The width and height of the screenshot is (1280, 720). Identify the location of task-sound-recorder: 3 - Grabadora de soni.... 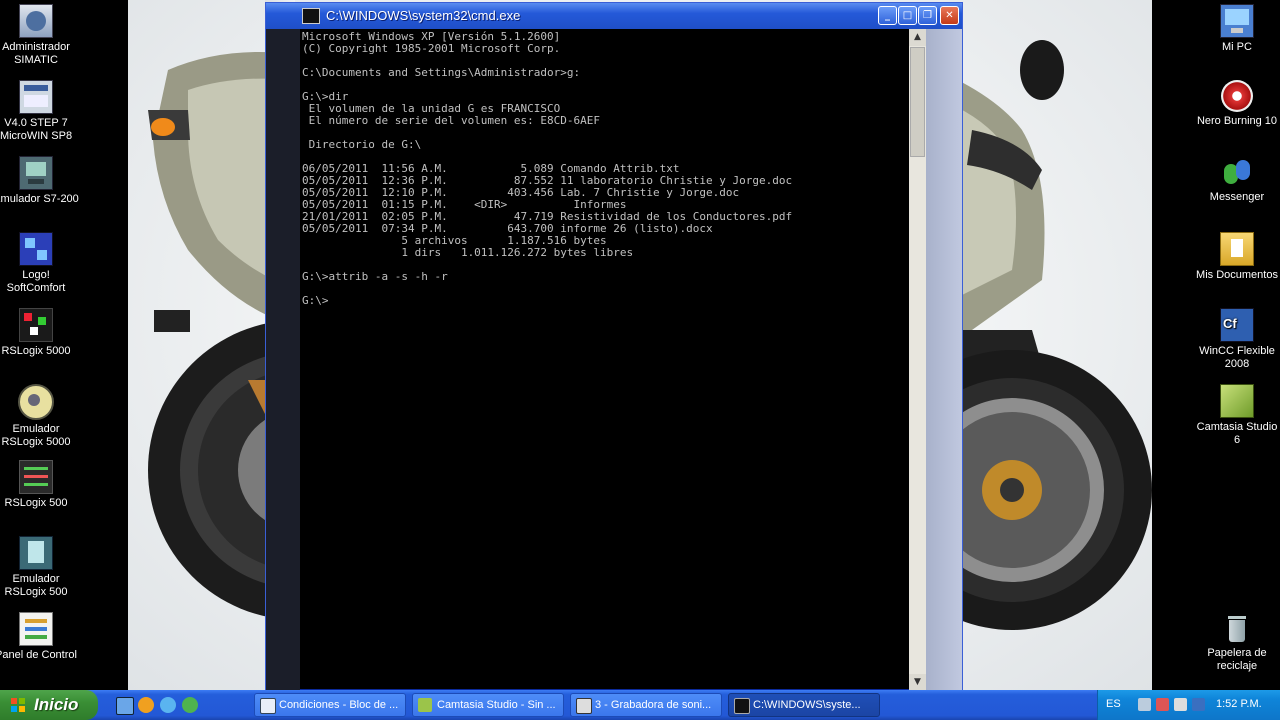
(646, 705).